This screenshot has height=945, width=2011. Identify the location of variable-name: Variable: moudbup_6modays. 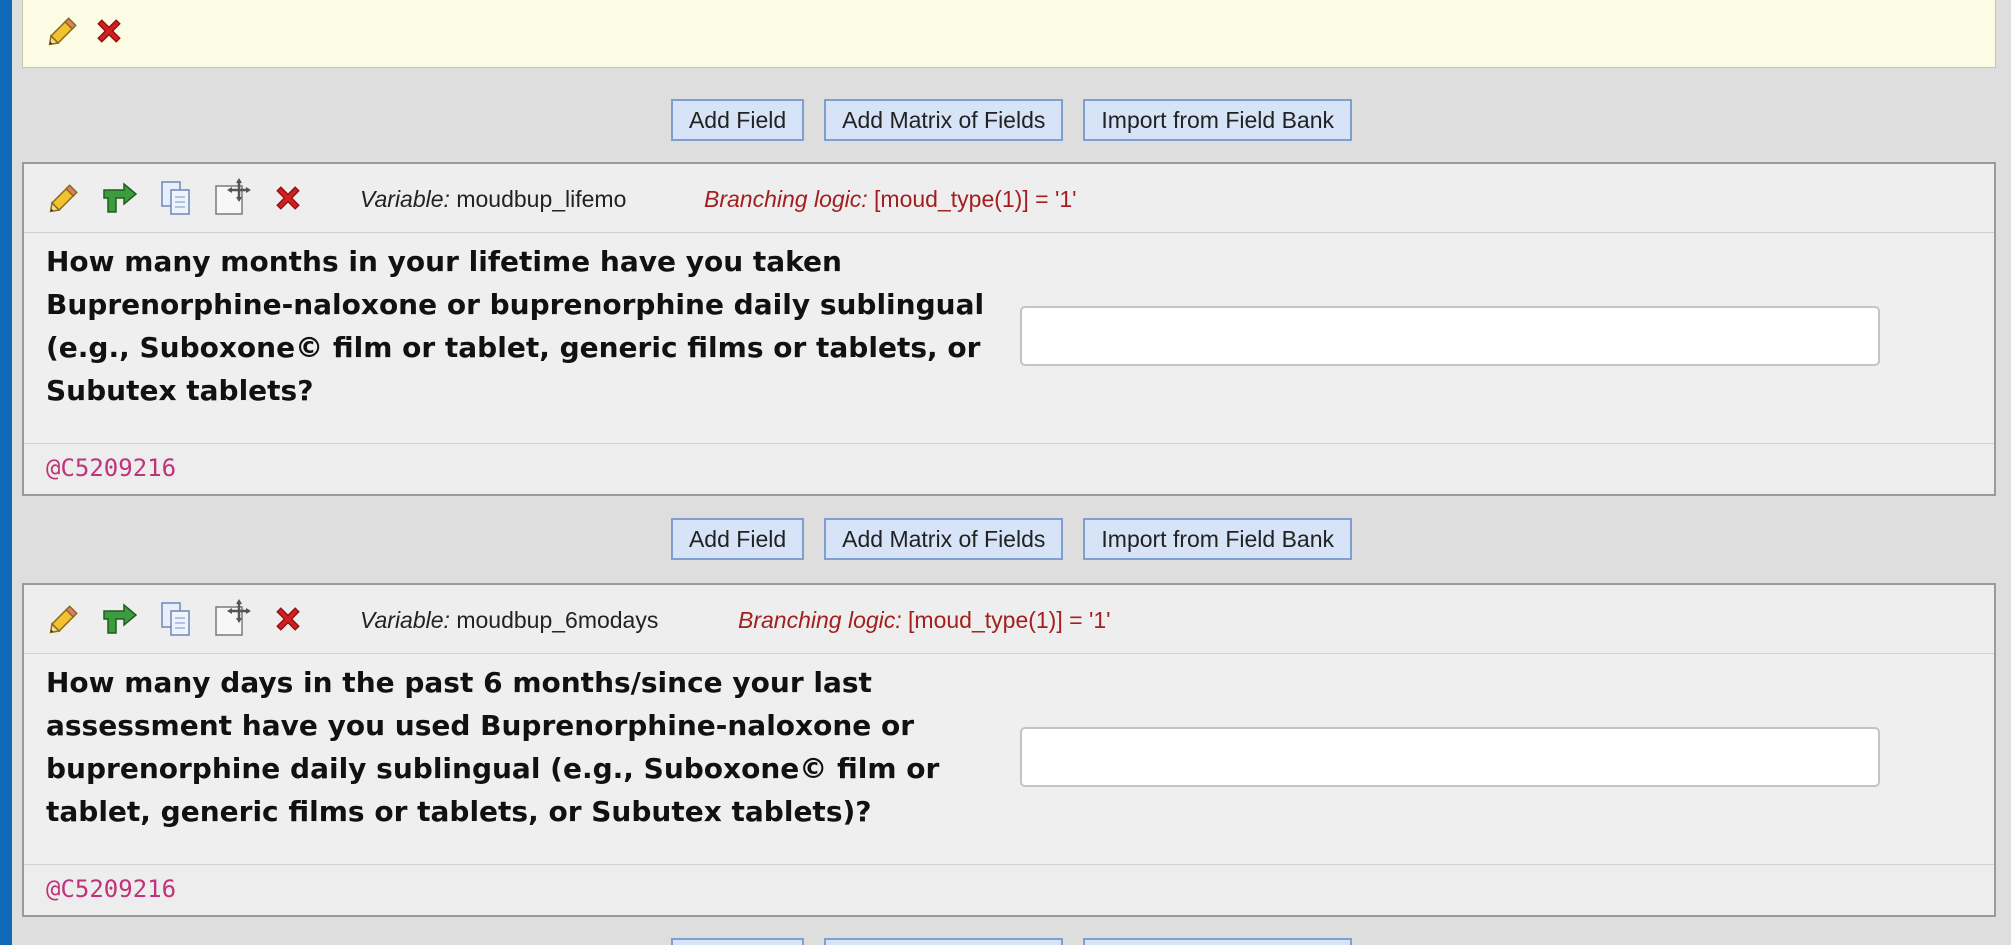
(509, 620).